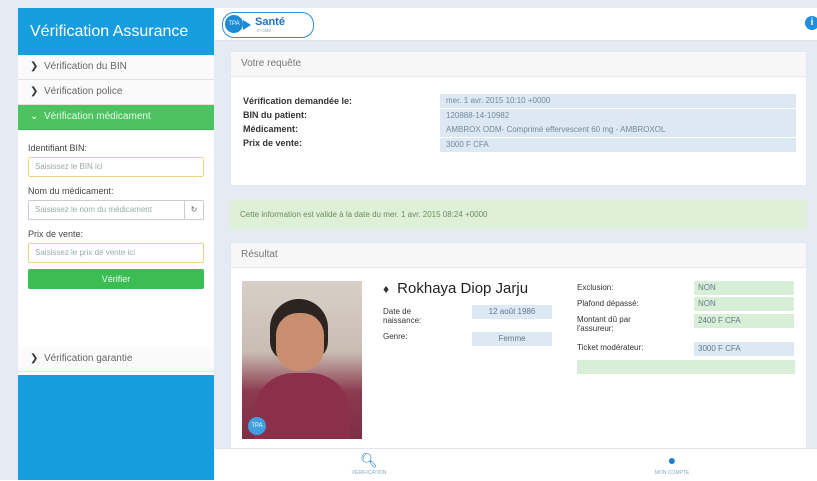 Image resolution: width=817 pixels, height=481 pixels. Describe the element at coordinates (608, 303) in the screenshot. I see `ceiling-label: Plafond dépassé:` at that location.